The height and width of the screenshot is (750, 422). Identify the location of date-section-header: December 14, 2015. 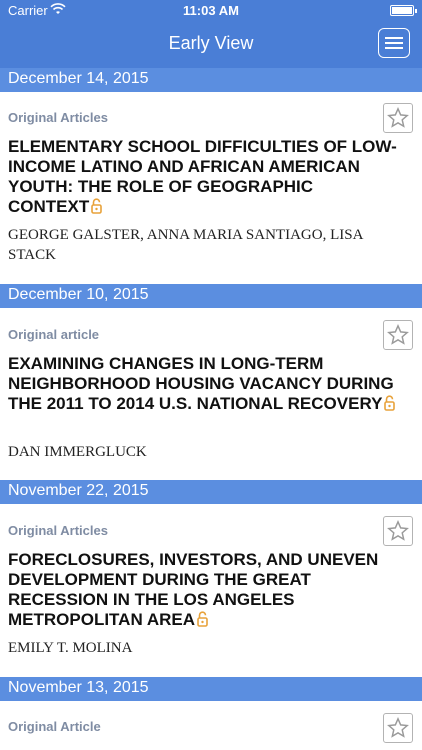
(211, 80).